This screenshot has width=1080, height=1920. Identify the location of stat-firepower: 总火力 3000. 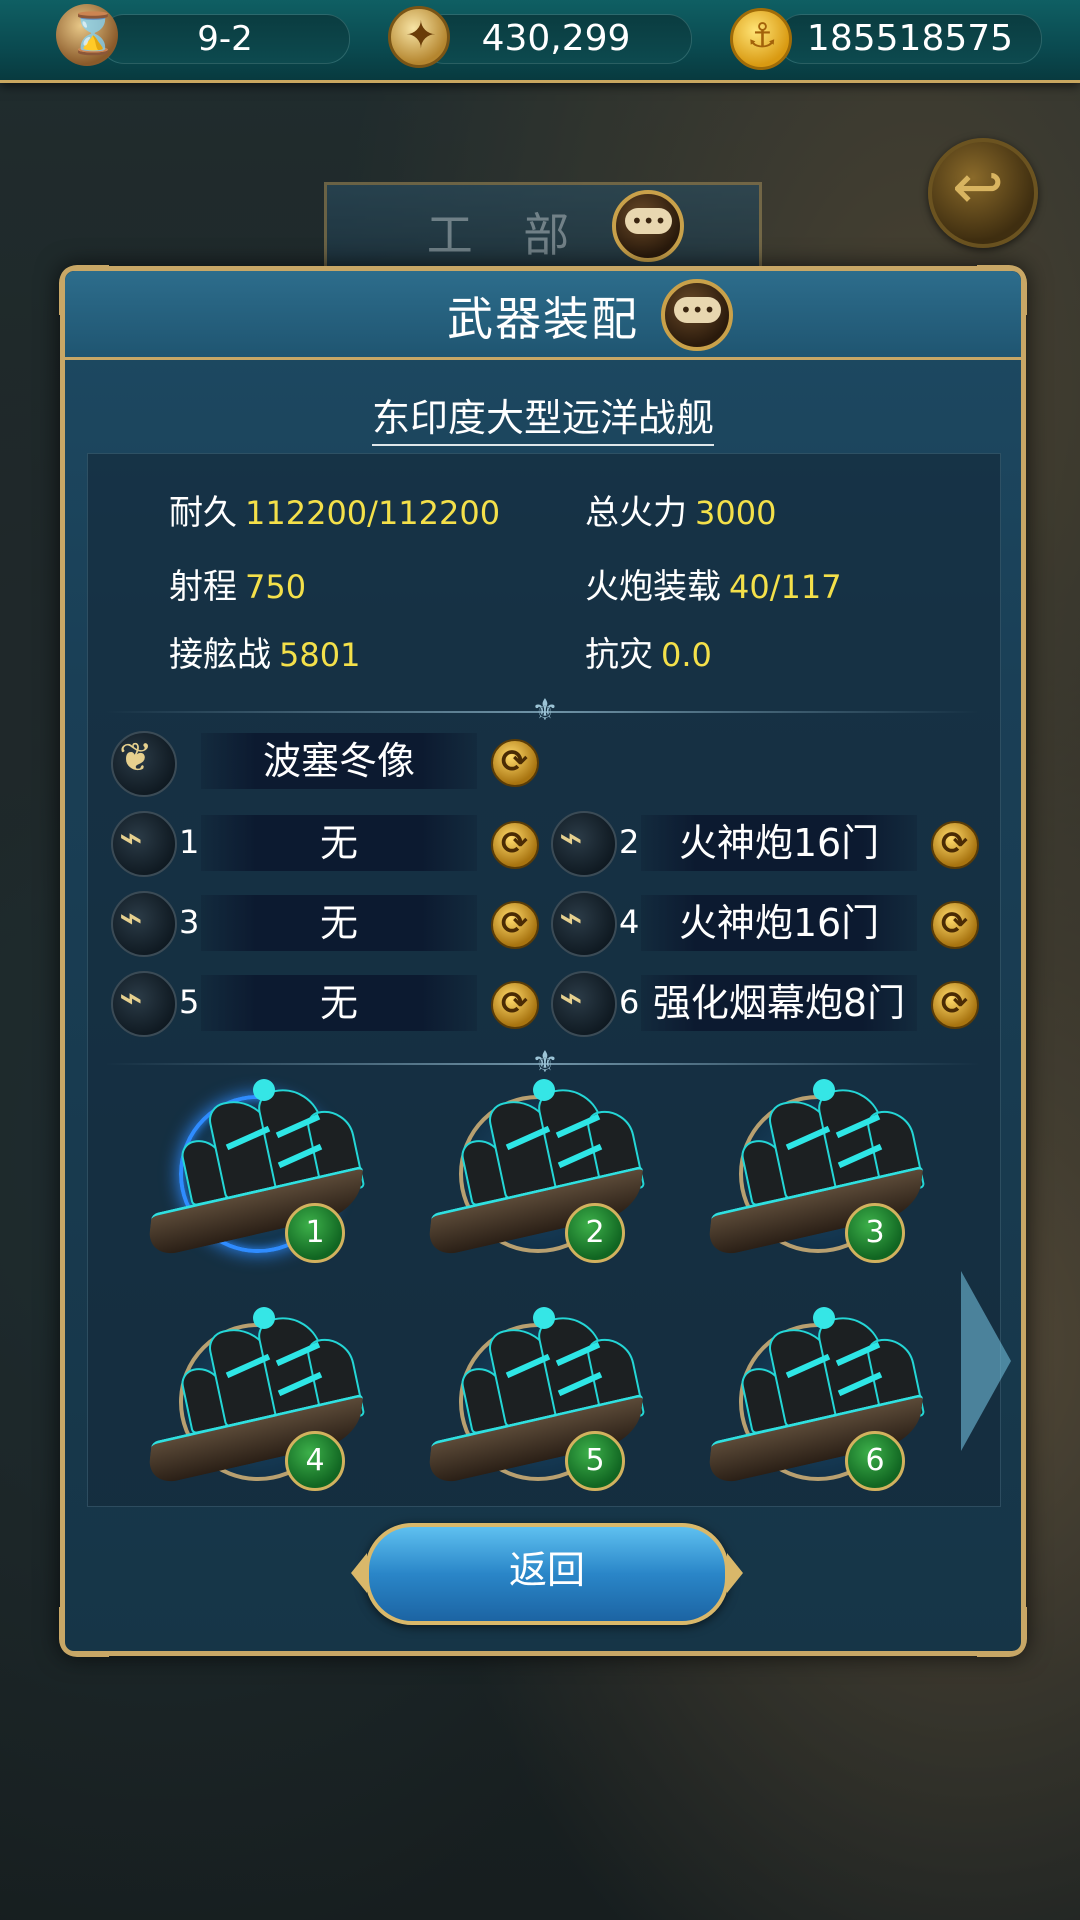
(681, 513).